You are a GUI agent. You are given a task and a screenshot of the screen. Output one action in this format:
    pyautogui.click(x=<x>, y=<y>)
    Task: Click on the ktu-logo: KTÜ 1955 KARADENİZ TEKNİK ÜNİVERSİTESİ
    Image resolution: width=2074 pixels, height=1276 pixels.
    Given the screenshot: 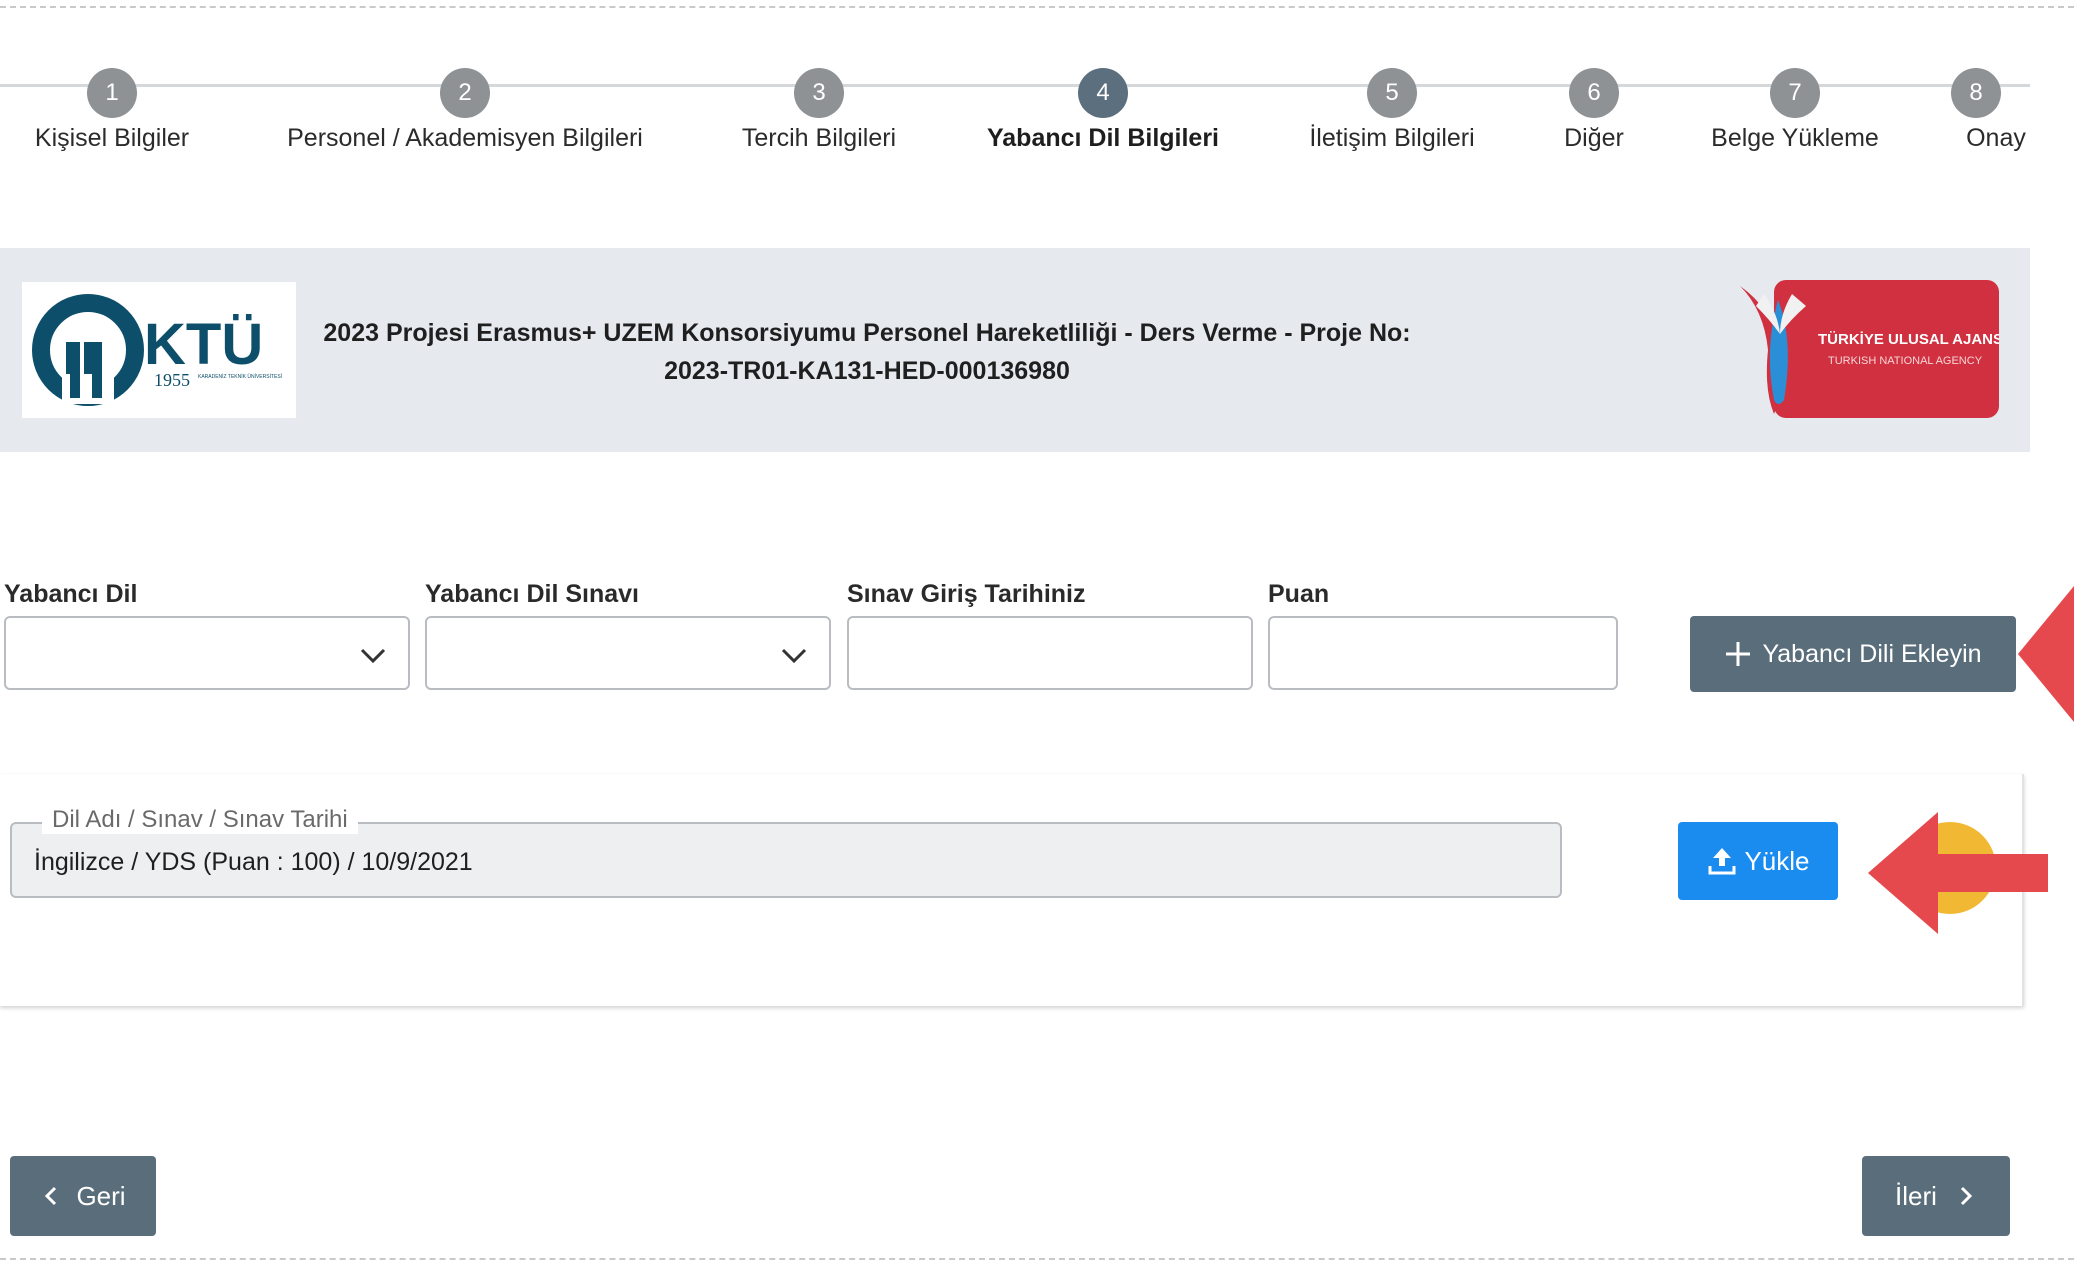 What is the action you would take?
    pyautogui.click(x=159, y=350)
    